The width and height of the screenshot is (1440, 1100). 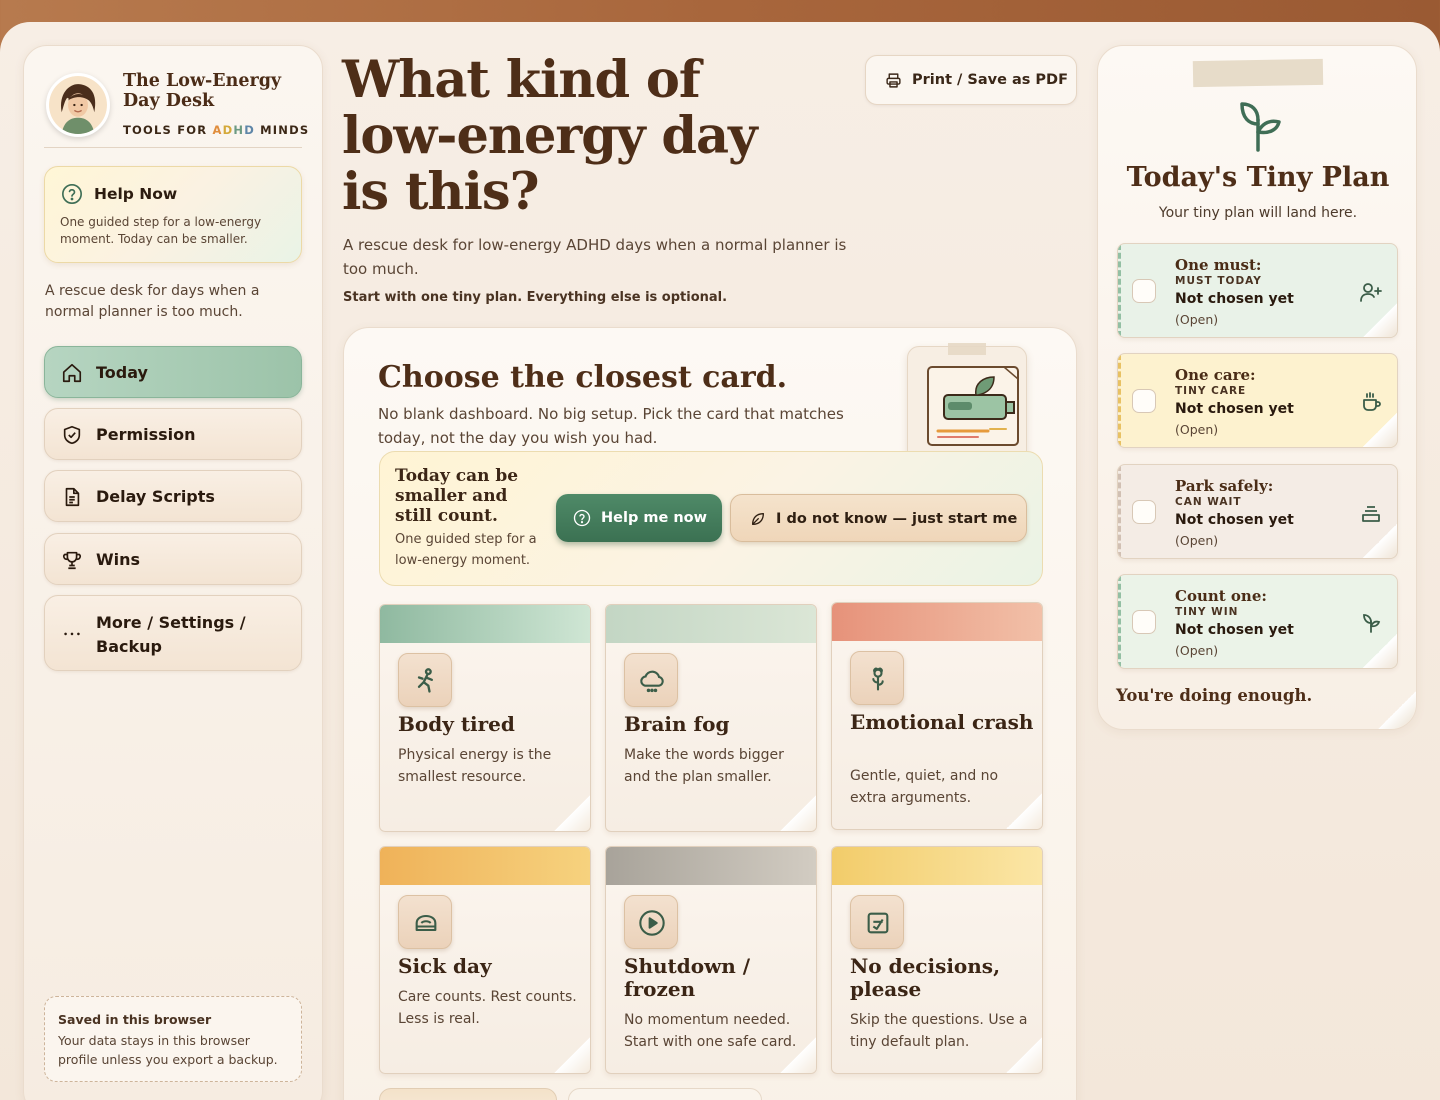 I want to click on sidebar-item-label: More / Settings / Backup, so click(x=171, y=634).